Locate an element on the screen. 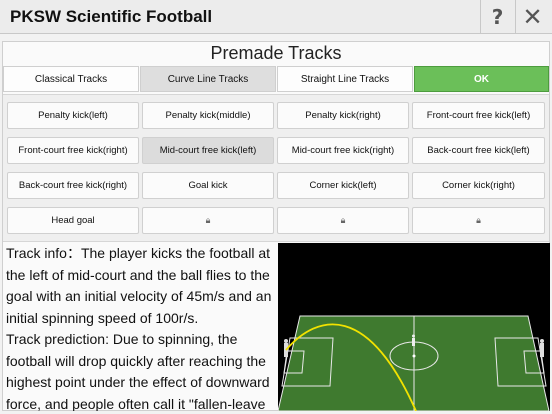  tab-classical-tracks: Classical Tracks is located at coordinates (71, 79).